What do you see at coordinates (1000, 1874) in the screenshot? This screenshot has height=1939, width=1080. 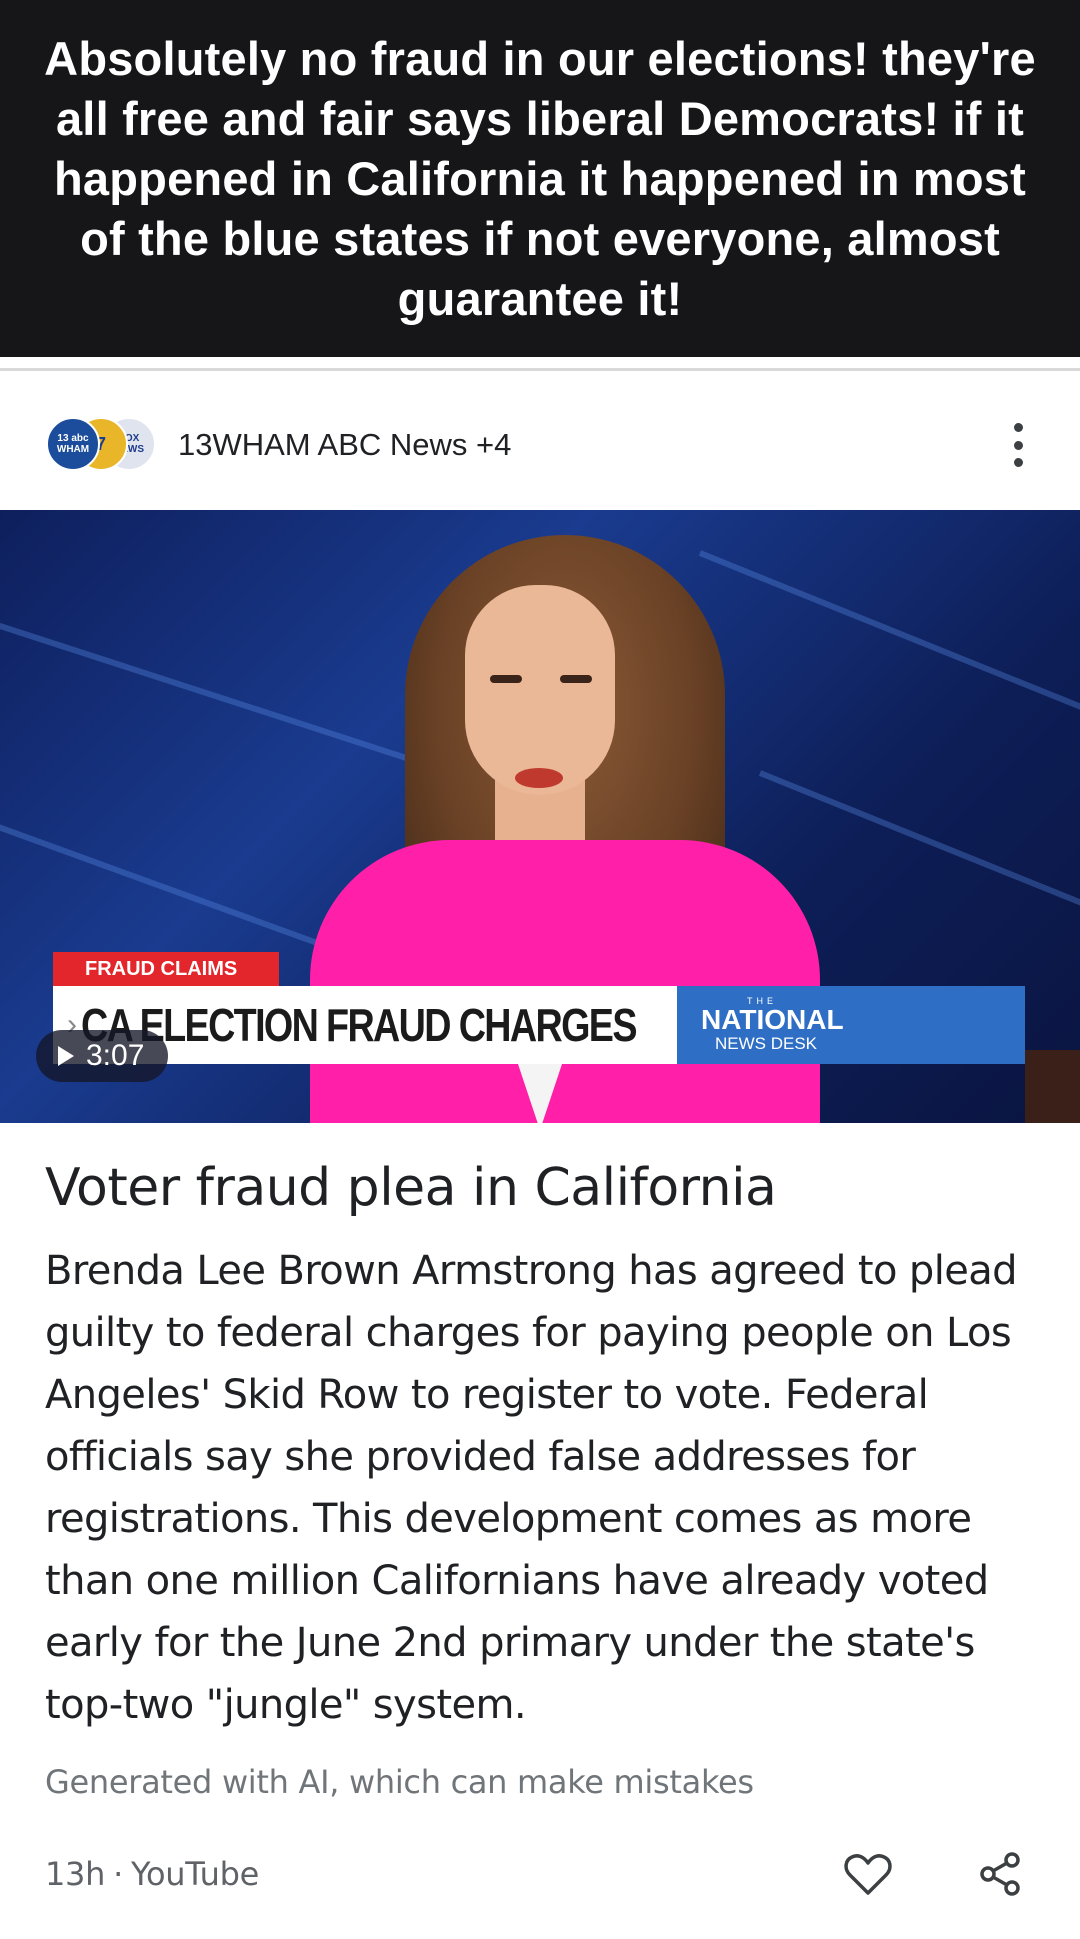 I see `share-icon` at bounding box center [1000, 1874].